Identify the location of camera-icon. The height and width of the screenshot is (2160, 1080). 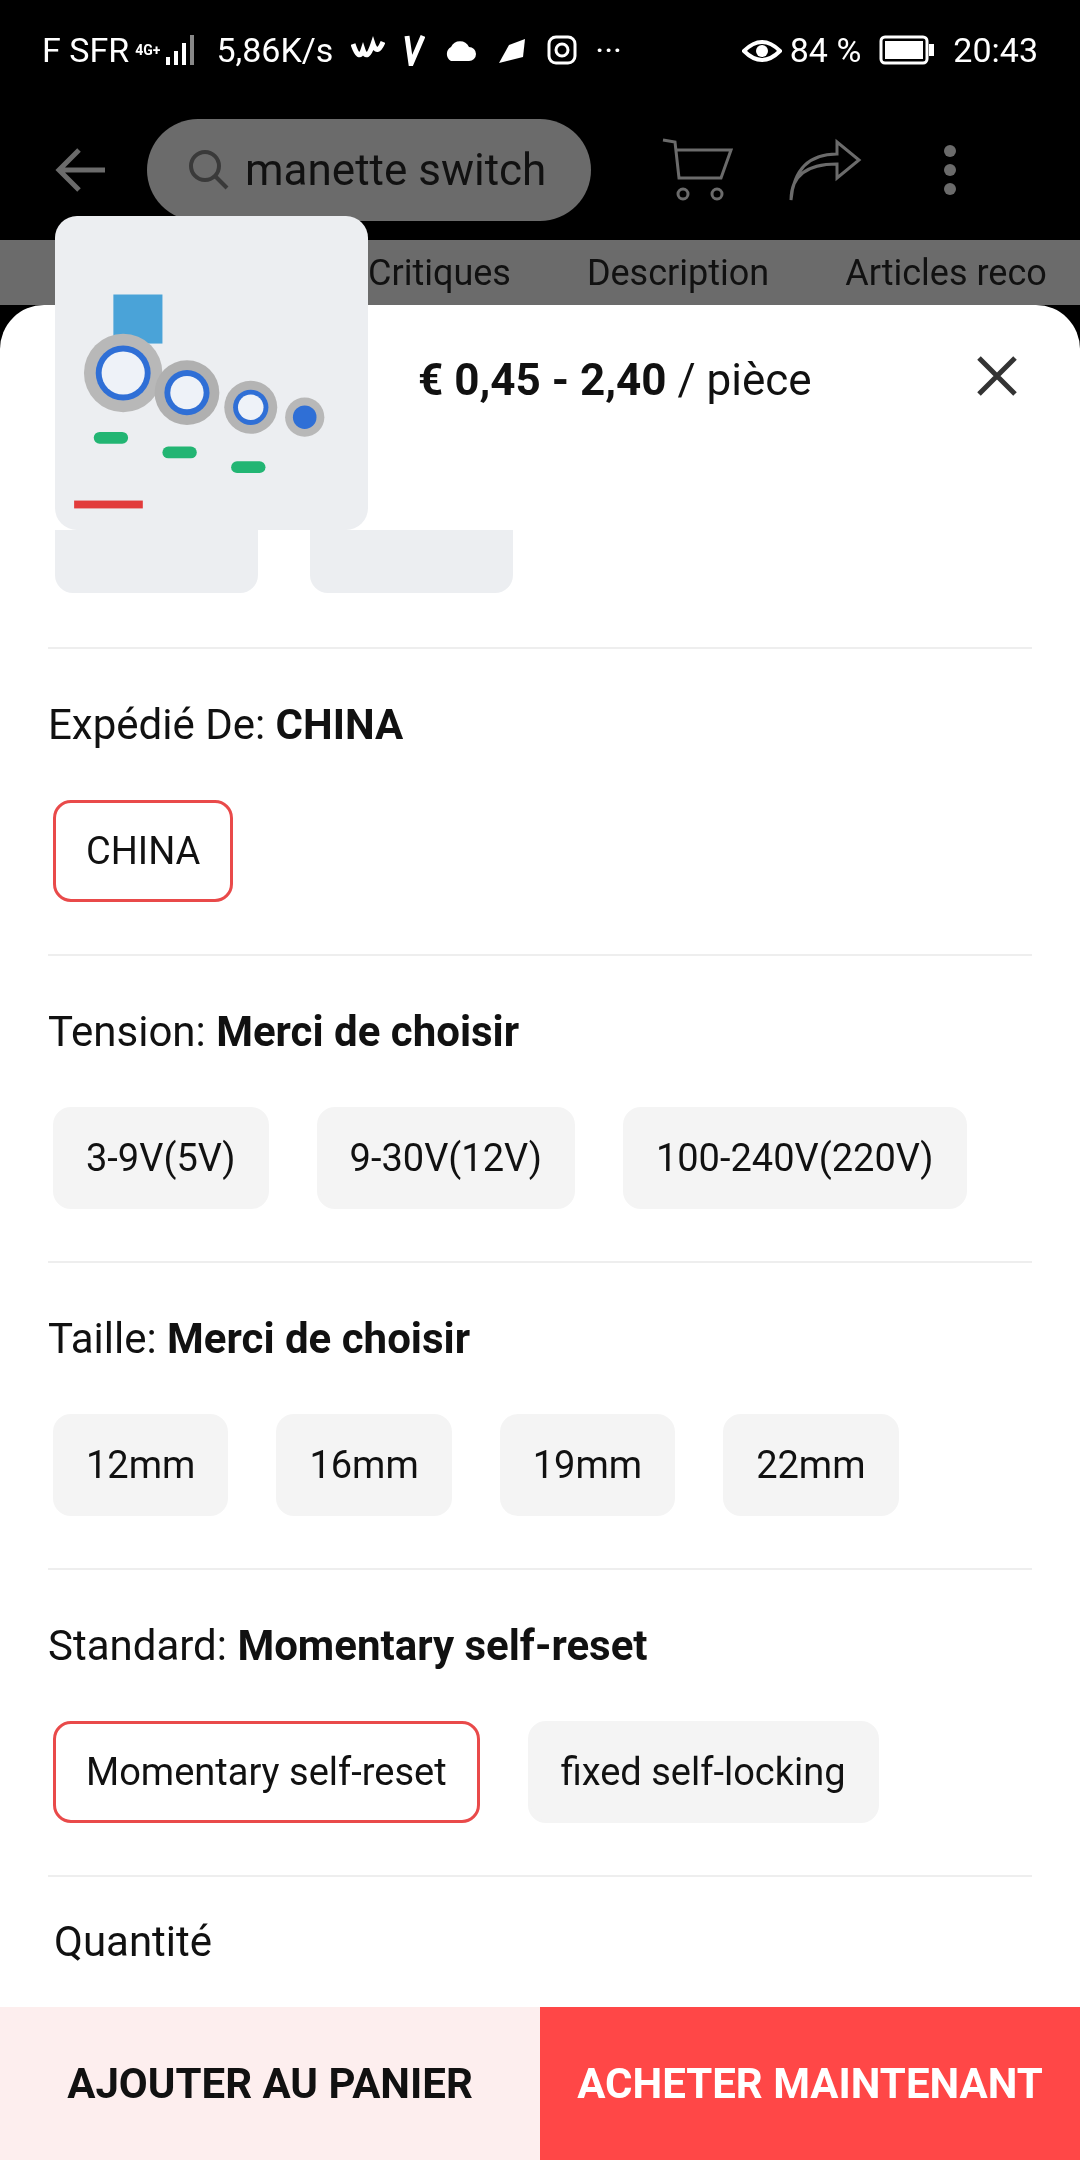
(562, 50).